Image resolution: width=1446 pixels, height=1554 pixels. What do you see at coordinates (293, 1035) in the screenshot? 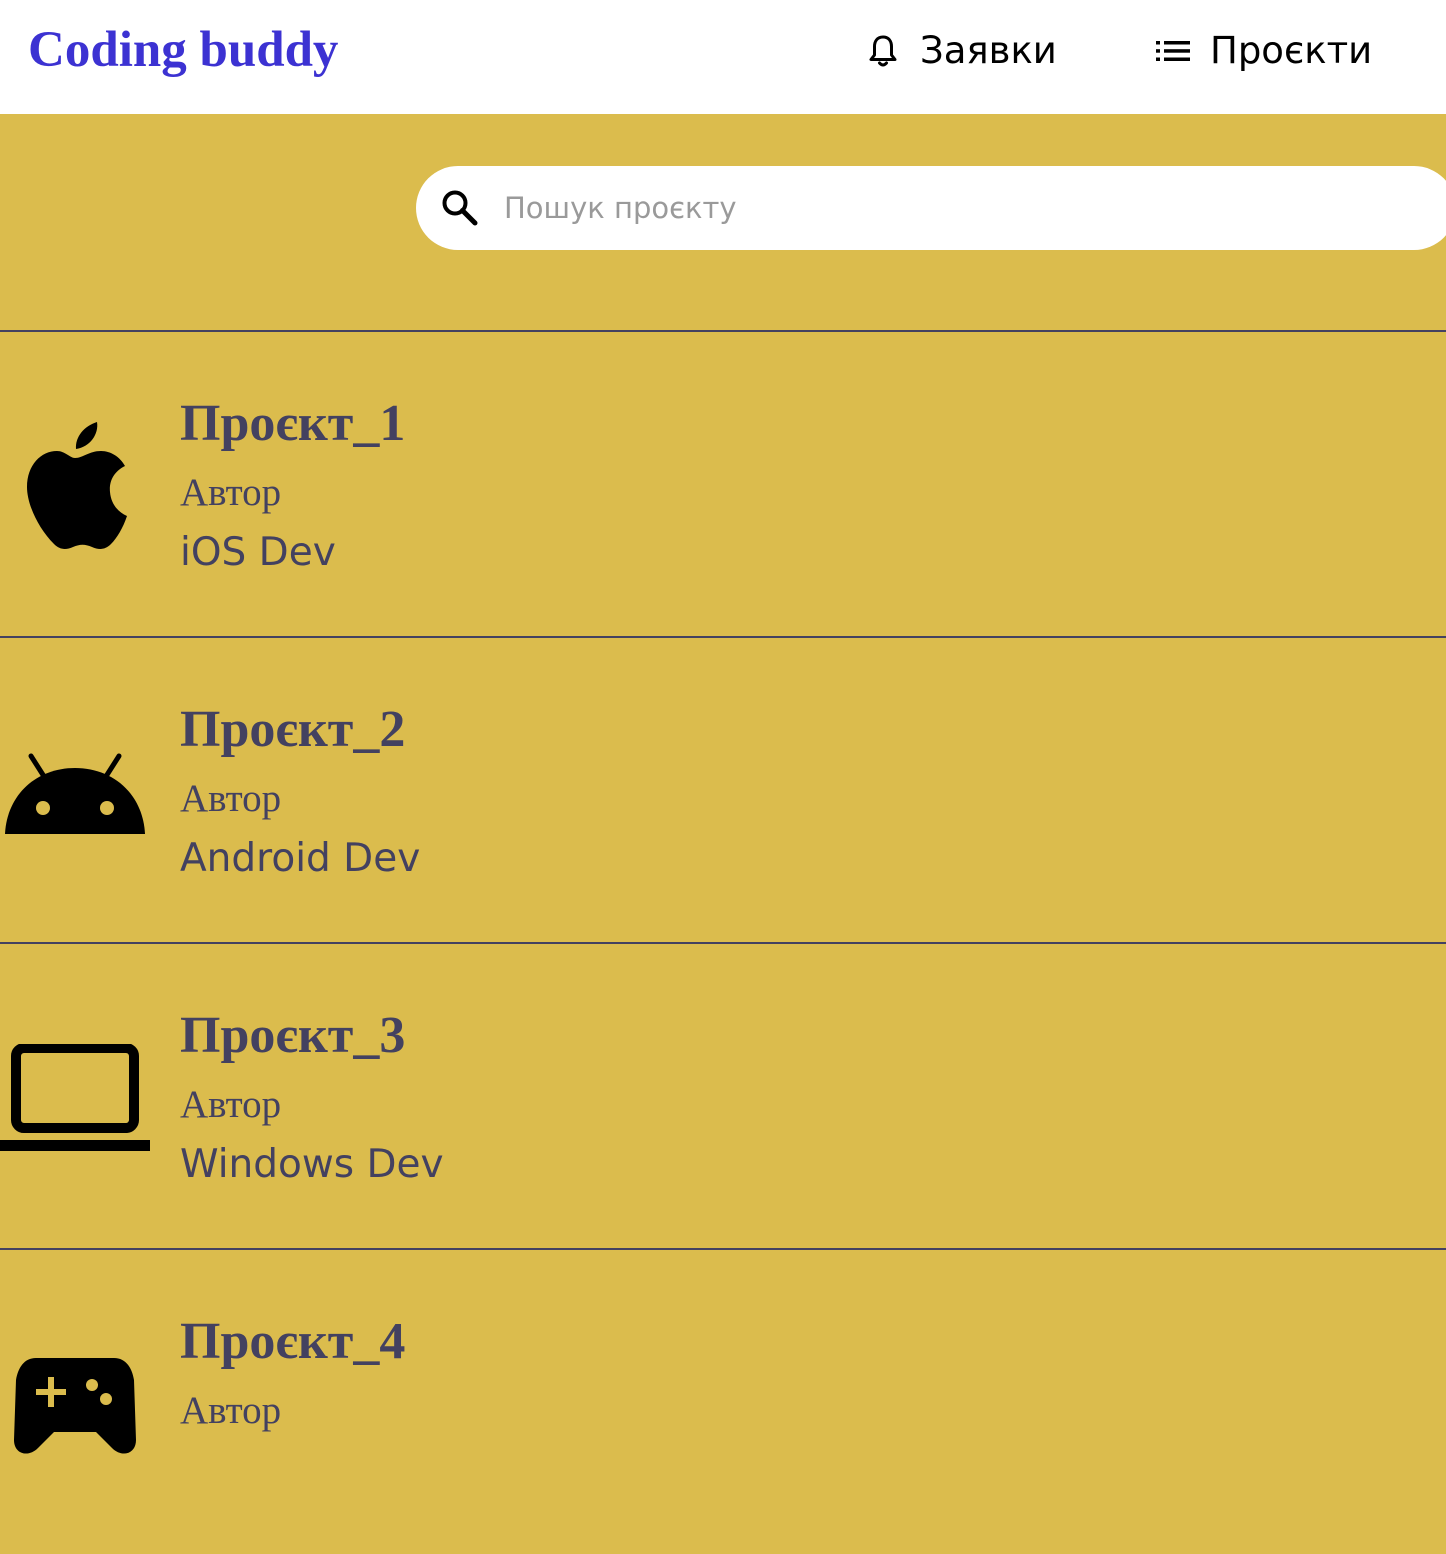
I see `project-title: Проєкт_3` at bounding box center [293, 1035].